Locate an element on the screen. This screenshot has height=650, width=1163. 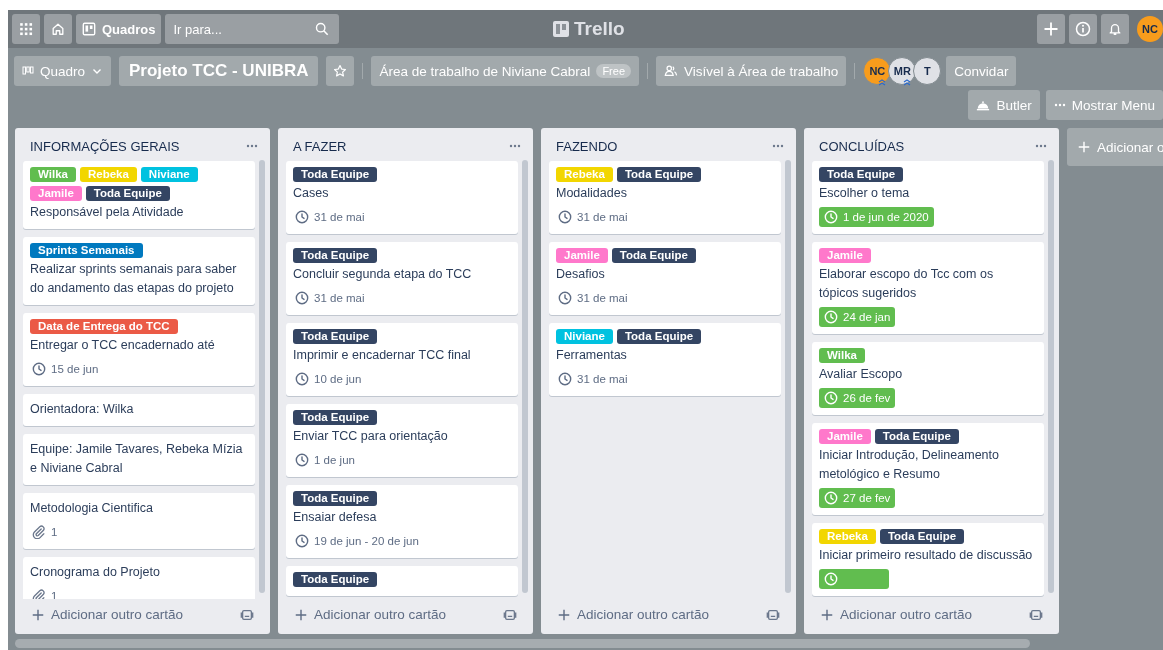
card: Toda Equipe is located at coordinates (402, 581).